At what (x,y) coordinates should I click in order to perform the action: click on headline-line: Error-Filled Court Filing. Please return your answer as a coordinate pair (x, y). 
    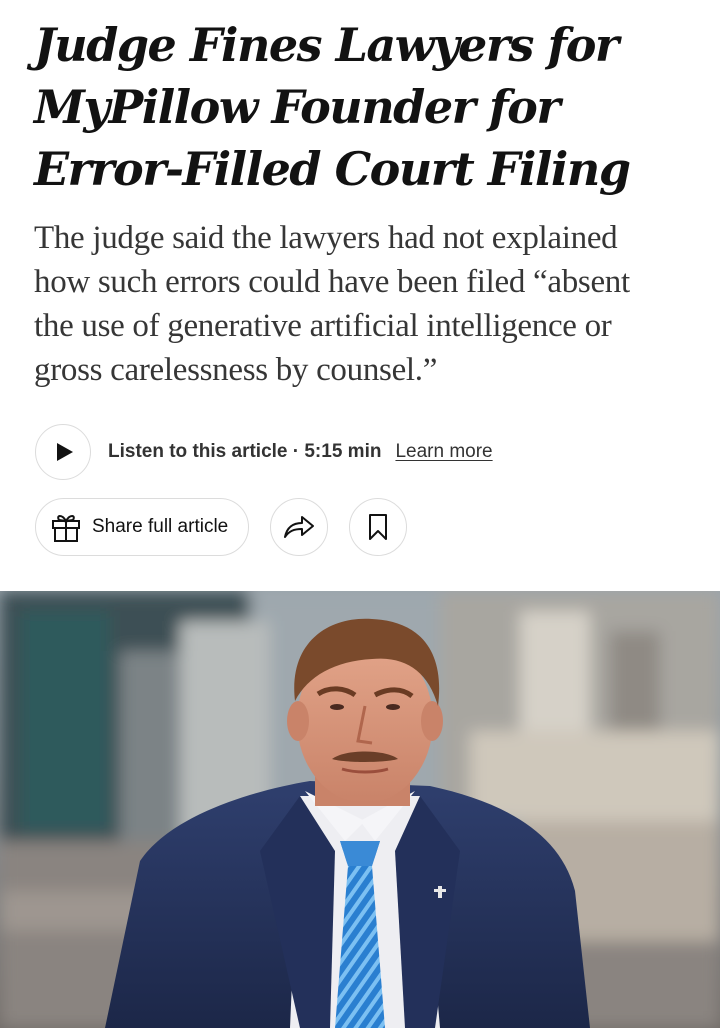
    Looking at the image, I should click on (332, 169).